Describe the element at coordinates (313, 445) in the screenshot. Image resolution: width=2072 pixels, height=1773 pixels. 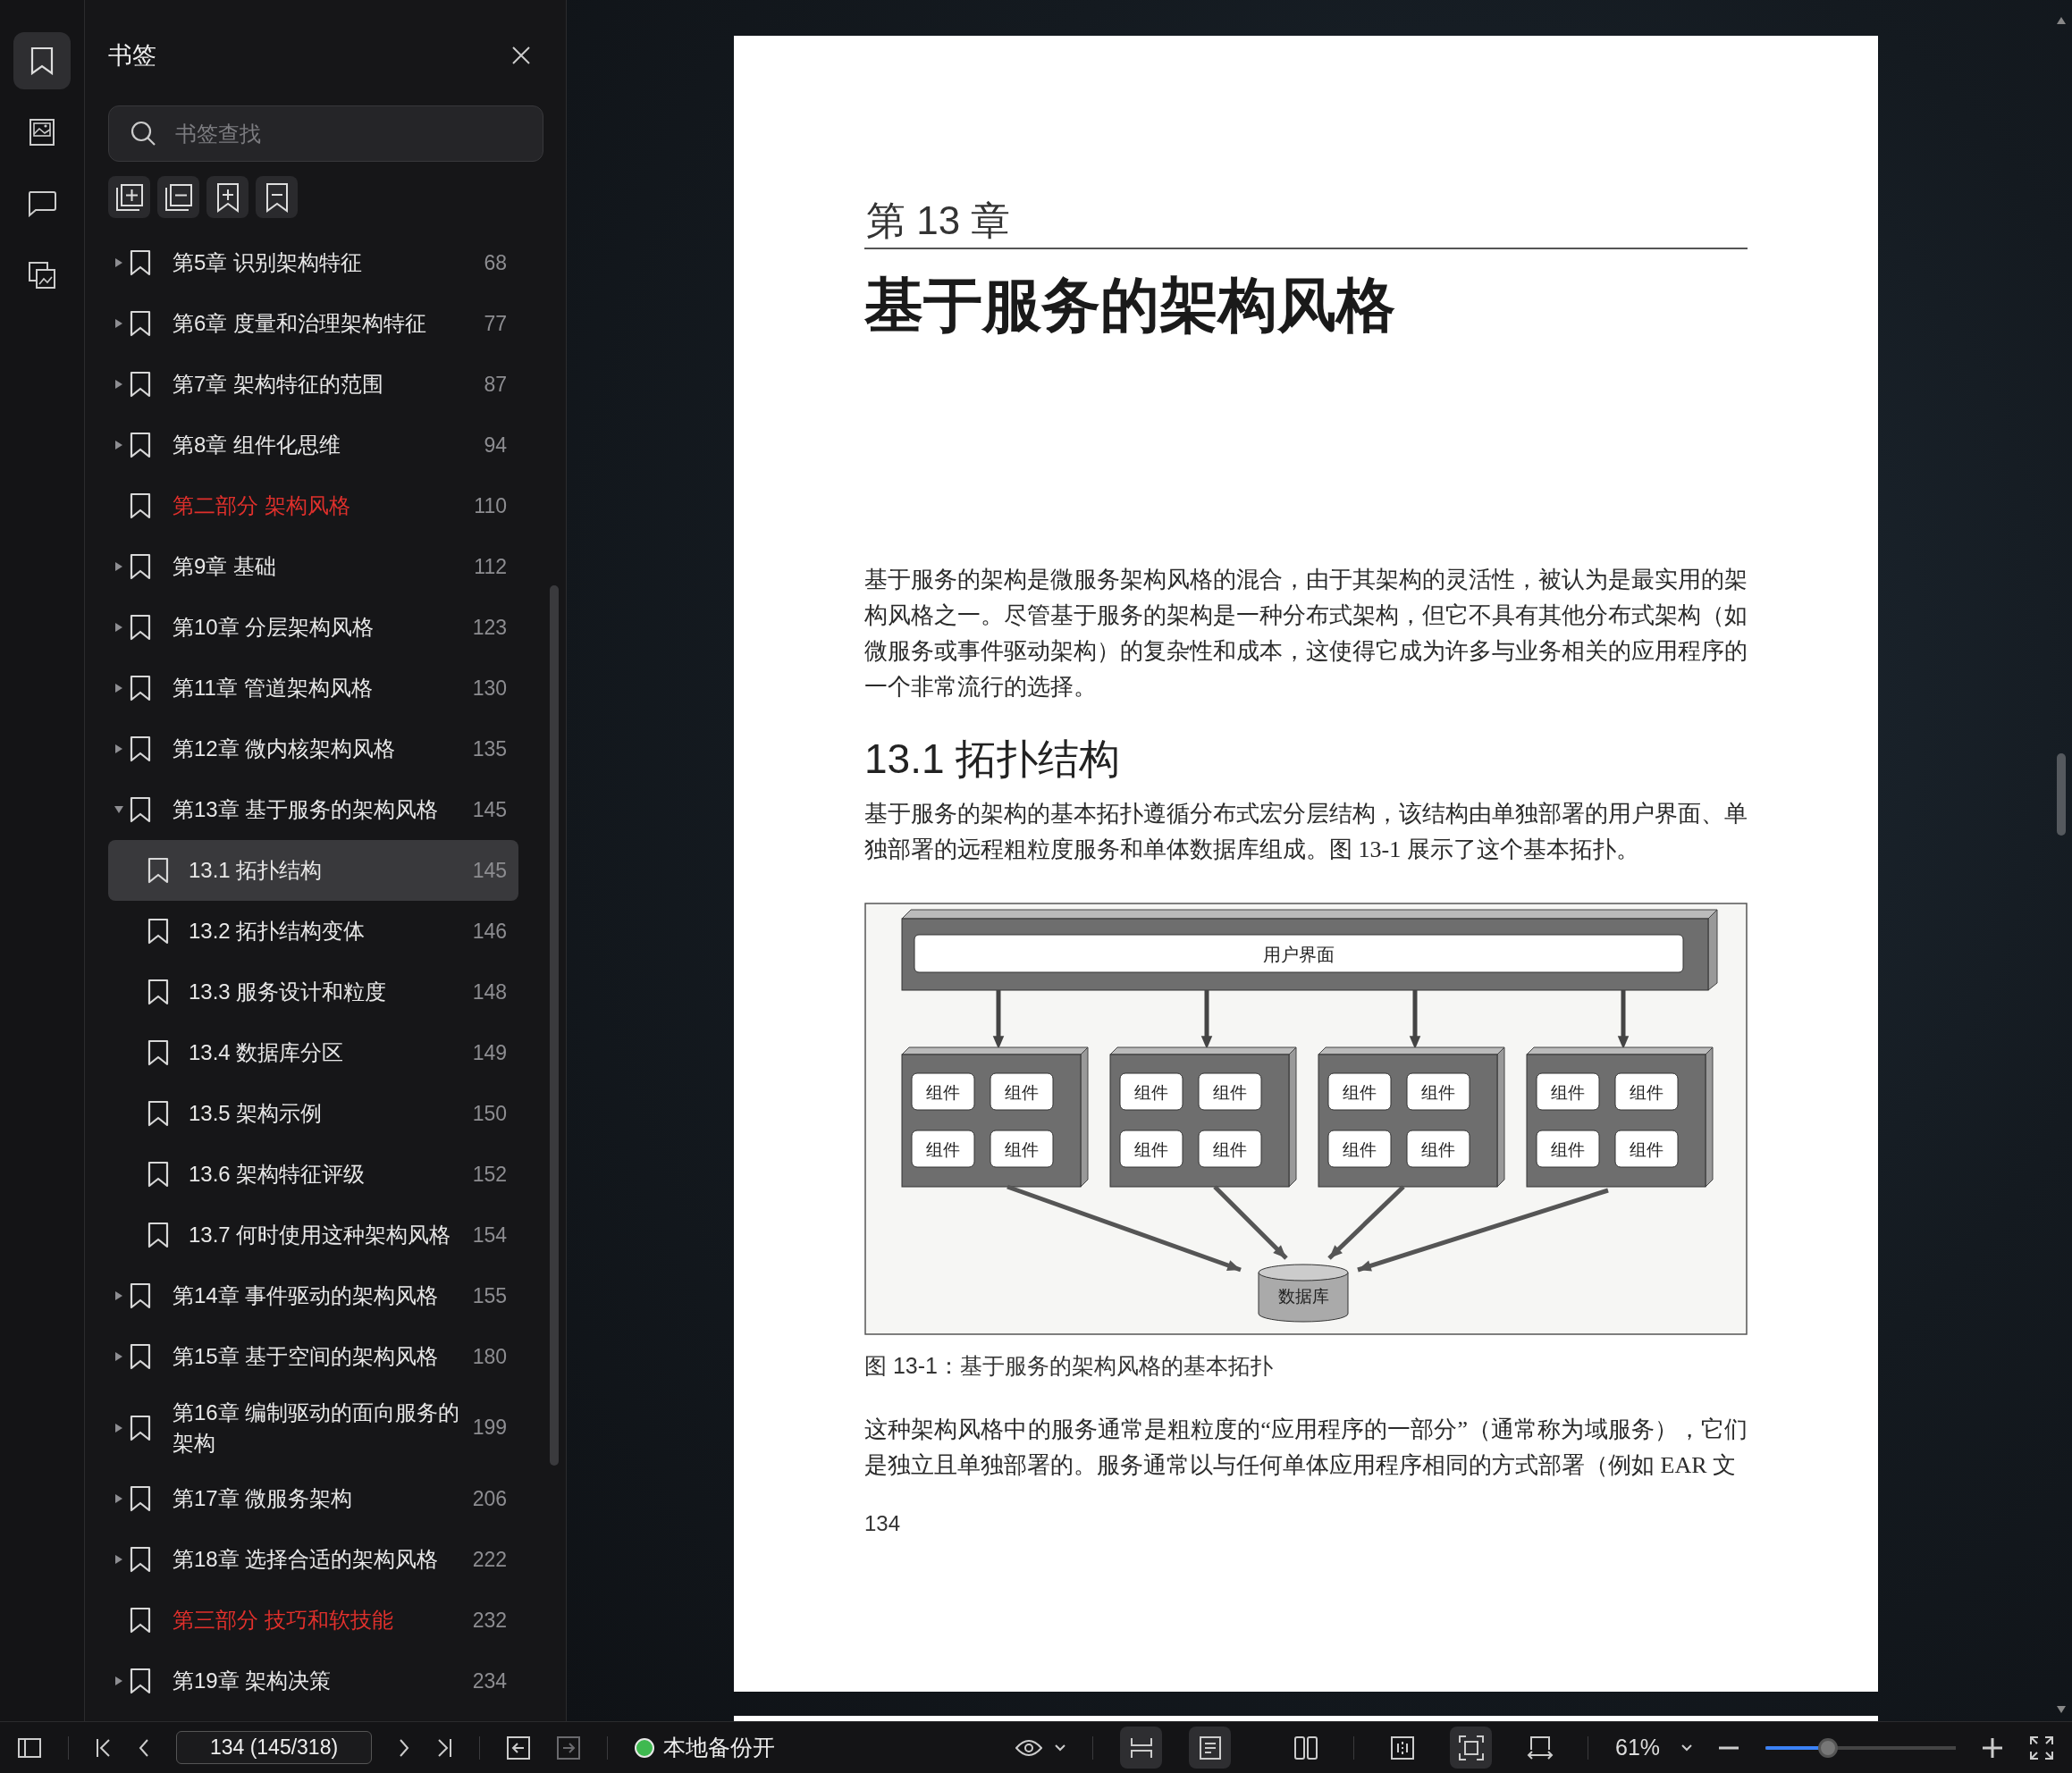
I see `bookmark-item: 第8章 组件化思维 94` at that location.